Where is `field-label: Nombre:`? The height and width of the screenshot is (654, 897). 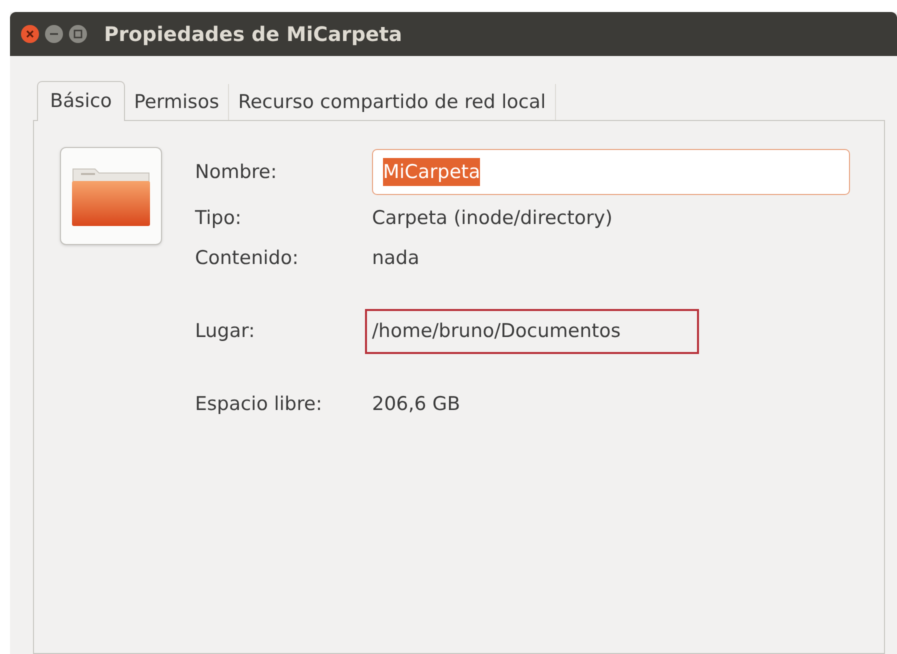
field-label: Nombre: is located at coordinates (236, 172).